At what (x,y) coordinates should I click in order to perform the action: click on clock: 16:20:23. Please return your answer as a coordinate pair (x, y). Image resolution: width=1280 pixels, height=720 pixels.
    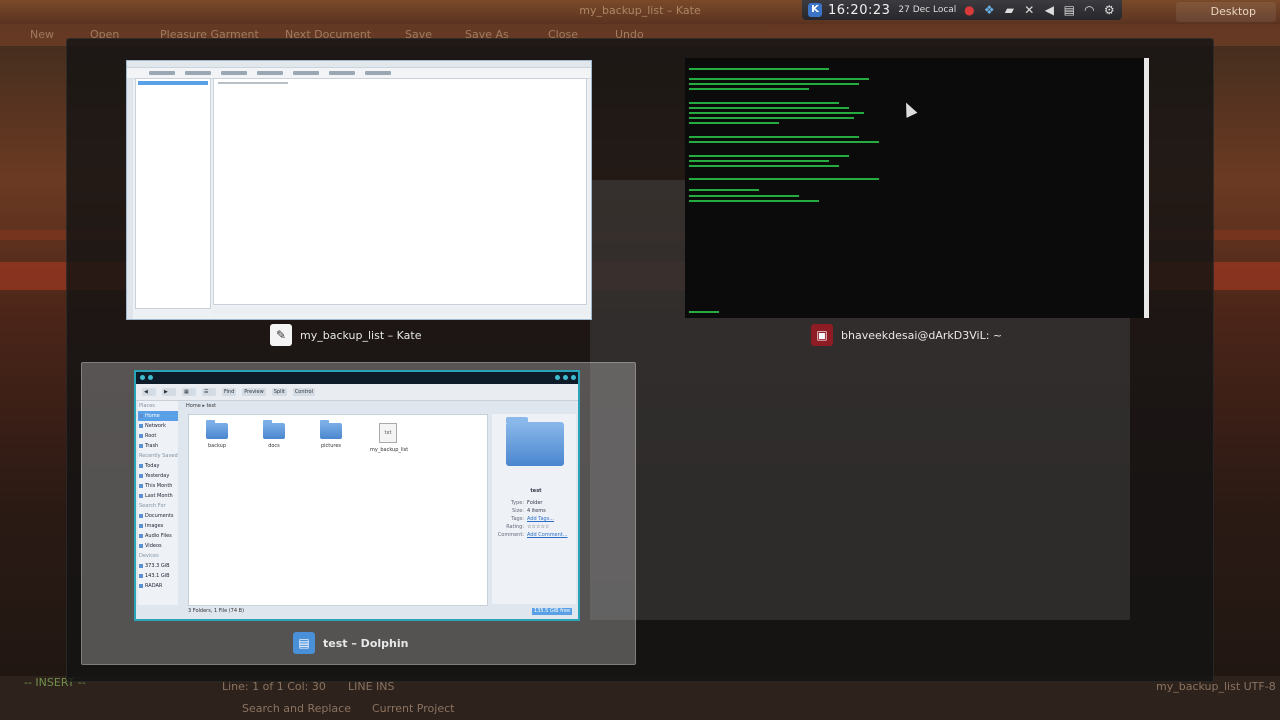
    Looking at the image, I should click on (859, 10).